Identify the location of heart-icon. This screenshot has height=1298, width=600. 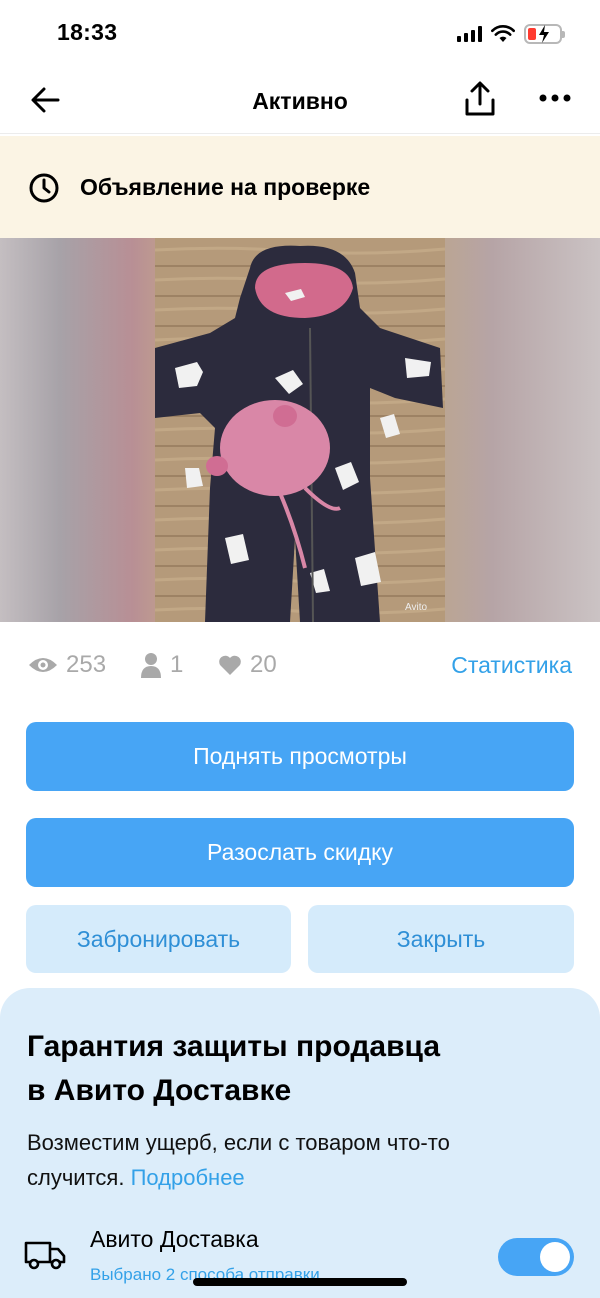
(230, 665).